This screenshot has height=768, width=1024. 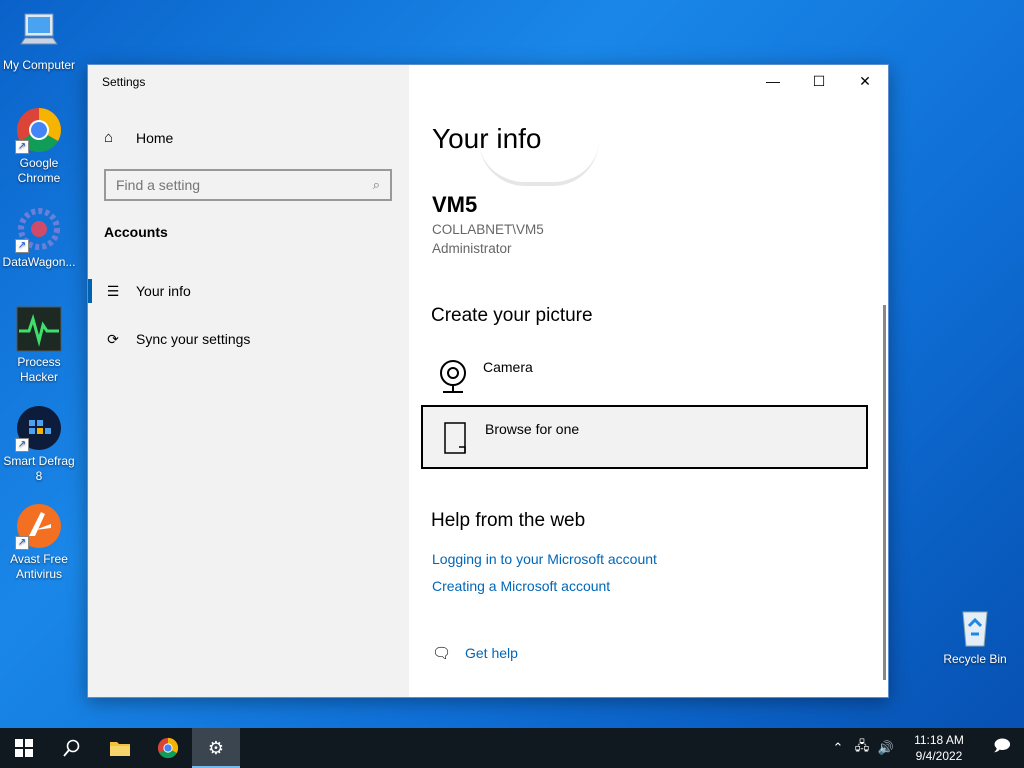 I want to click on sidebar-item-your-info: ☰ Your info, so click(x=248, y=291).